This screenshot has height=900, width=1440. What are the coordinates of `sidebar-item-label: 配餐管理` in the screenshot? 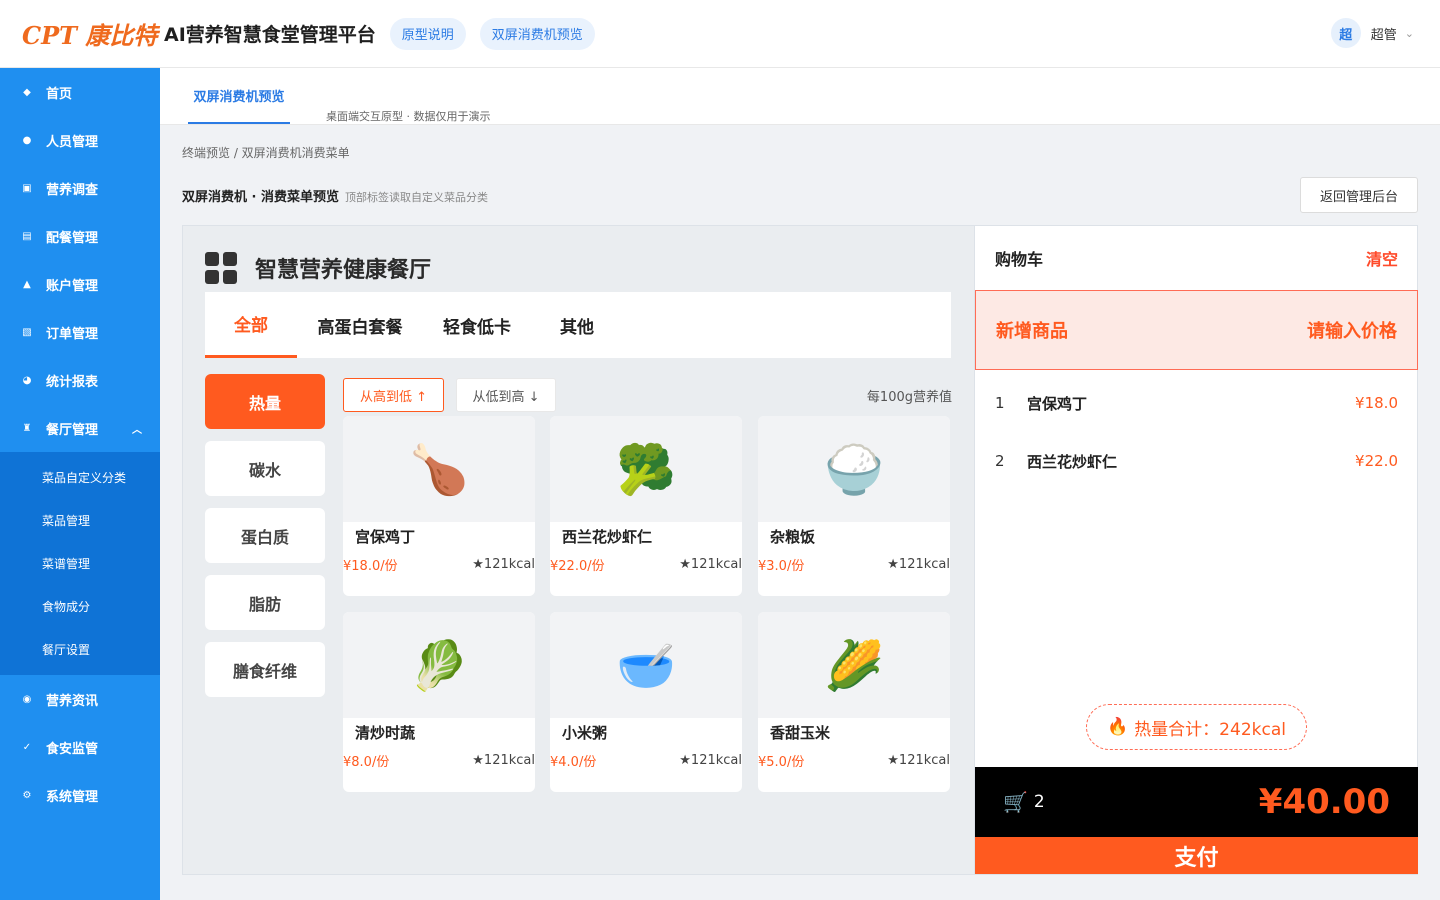 It's located at (72, 238).